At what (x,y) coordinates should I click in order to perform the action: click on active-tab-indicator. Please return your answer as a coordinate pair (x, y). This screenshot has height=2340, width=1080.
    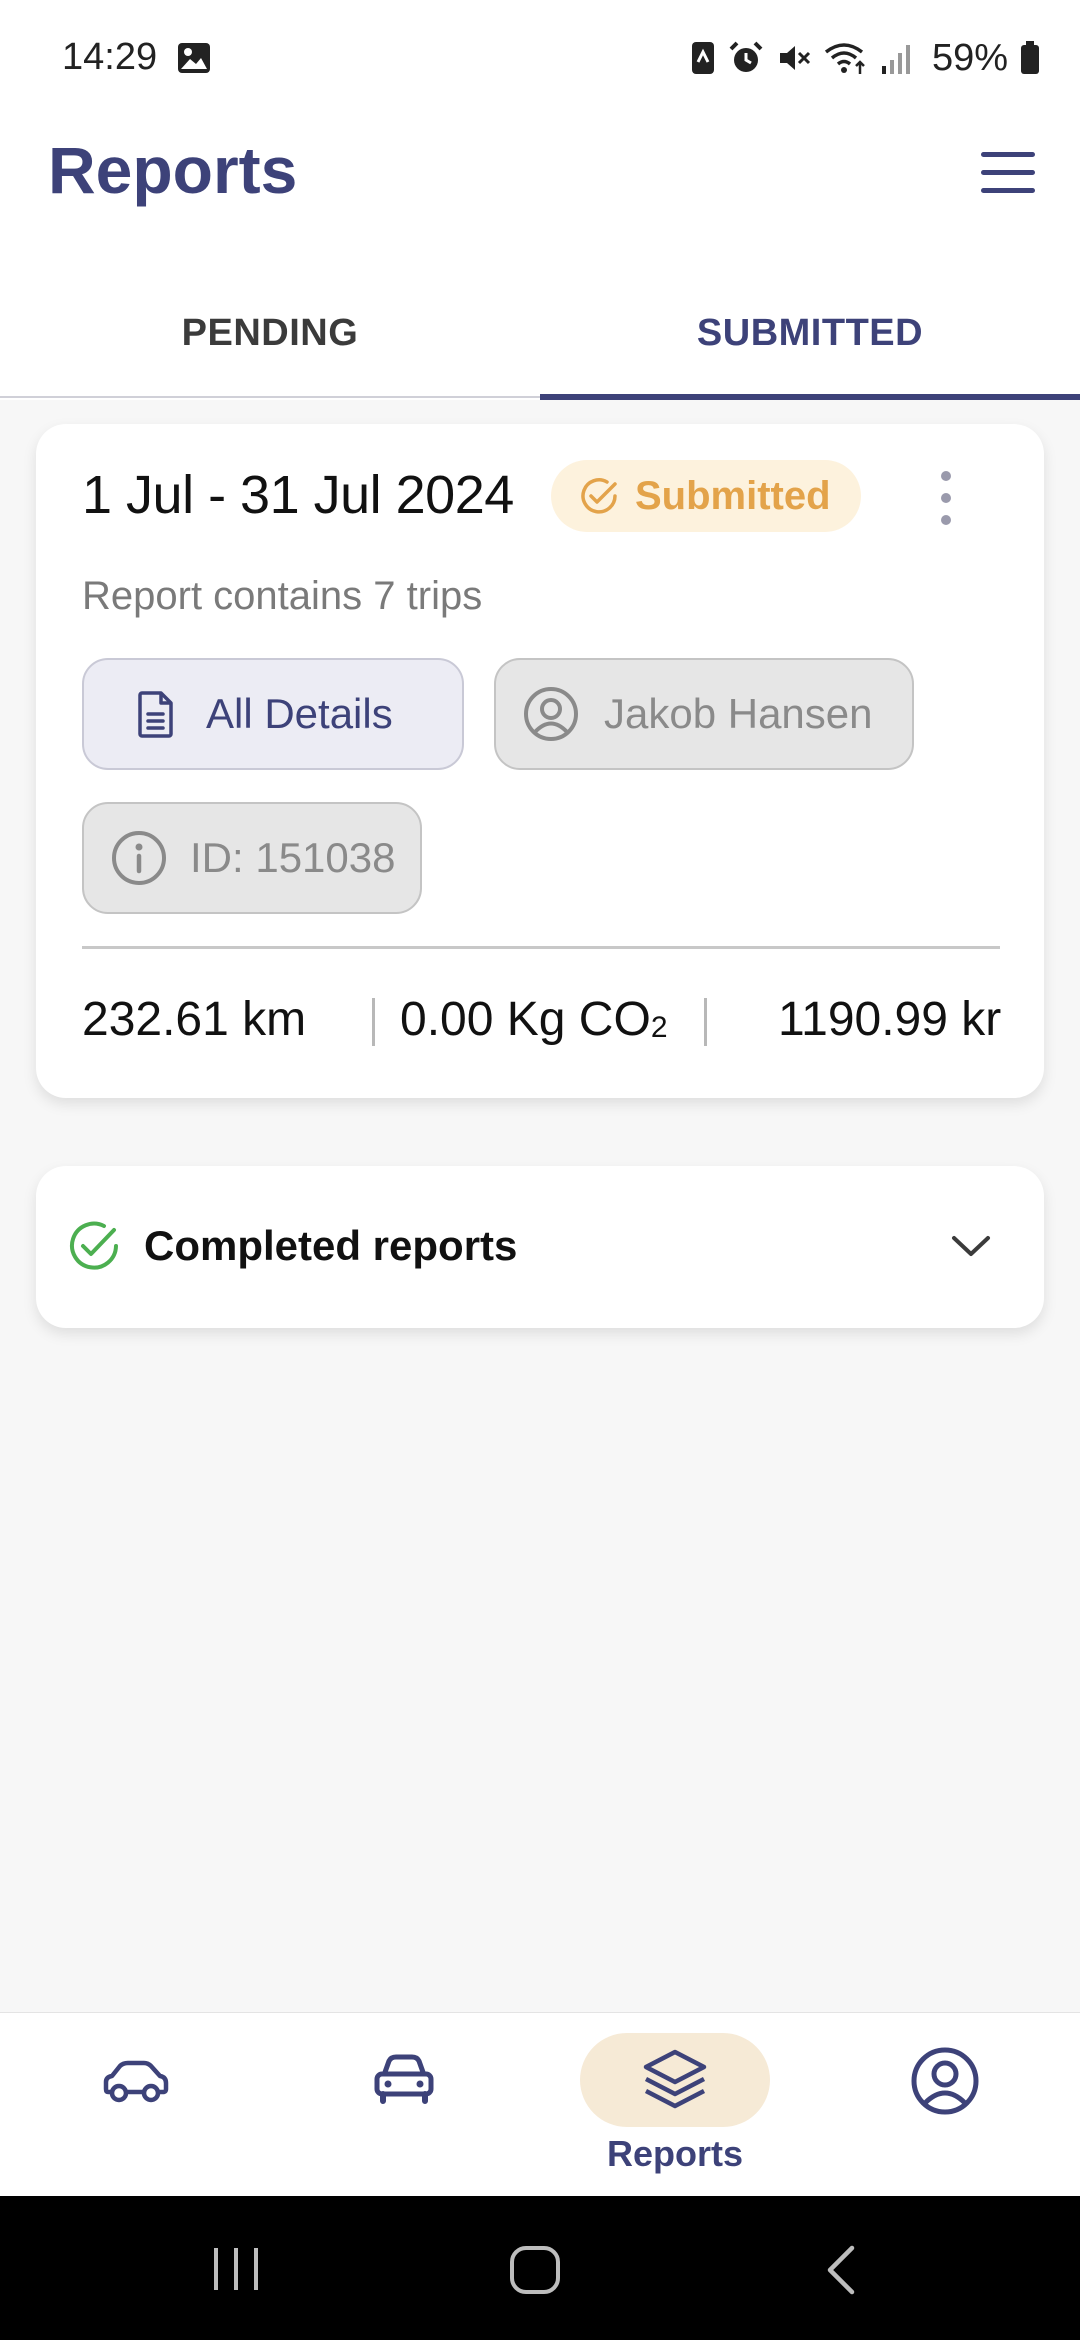
    Looking at the image, I should click on (810, 397).